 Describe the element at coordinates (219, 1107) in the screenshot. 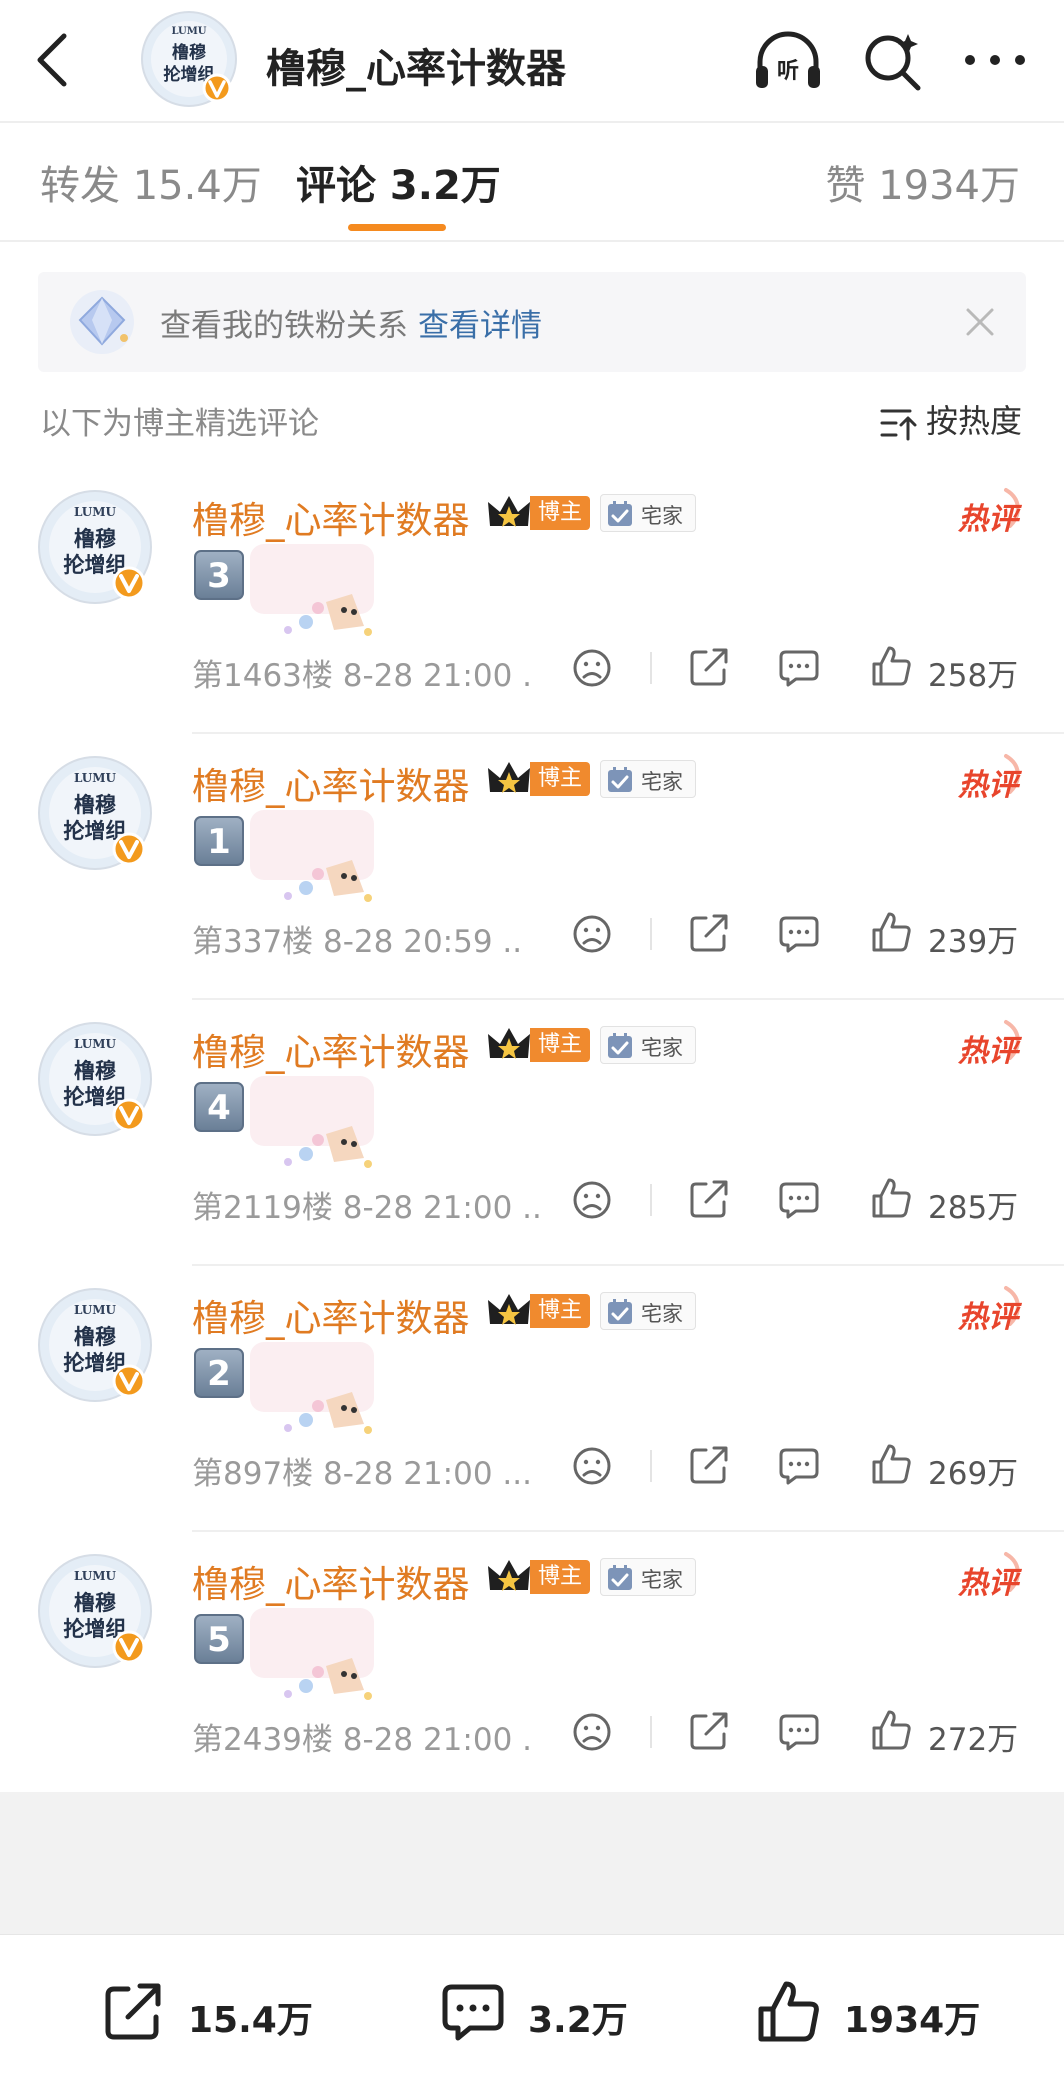

I see `number-keycap-emoji: 4` at that location.